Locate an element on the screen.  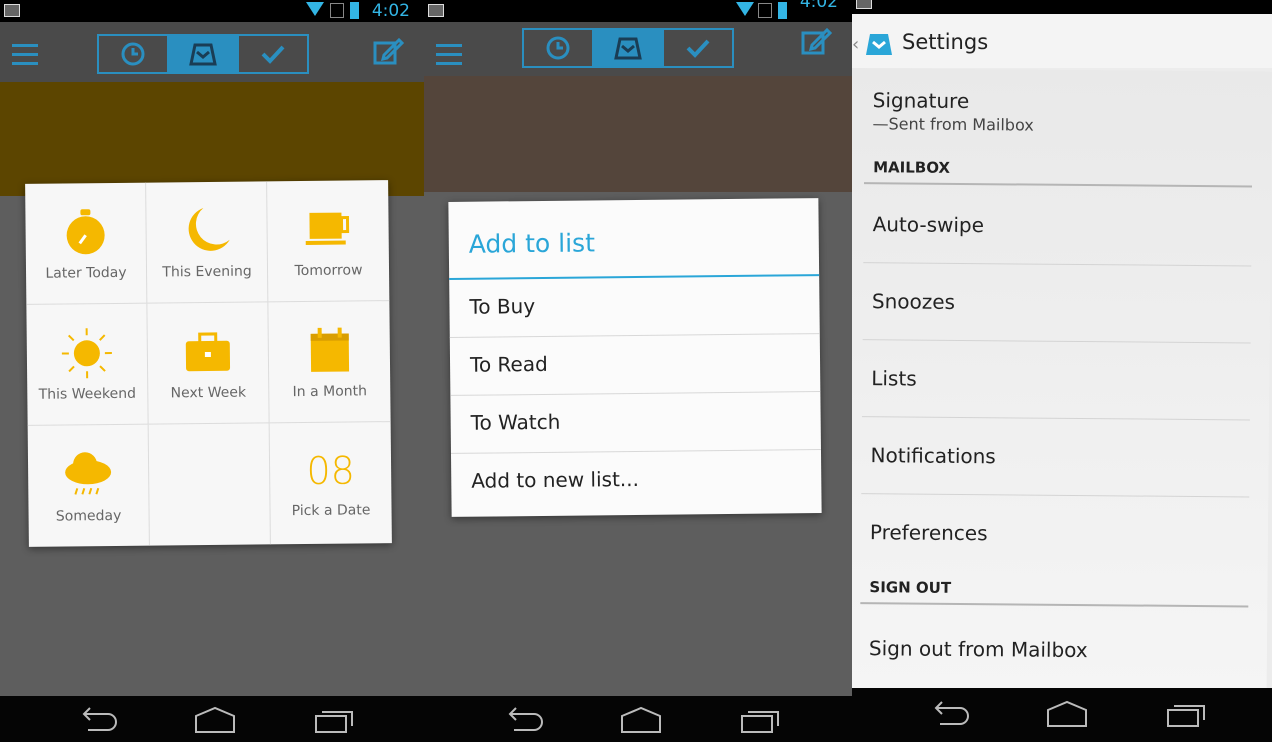
setting-auto-swipe: Auto-swipe is located at coordinates (1057, 226).